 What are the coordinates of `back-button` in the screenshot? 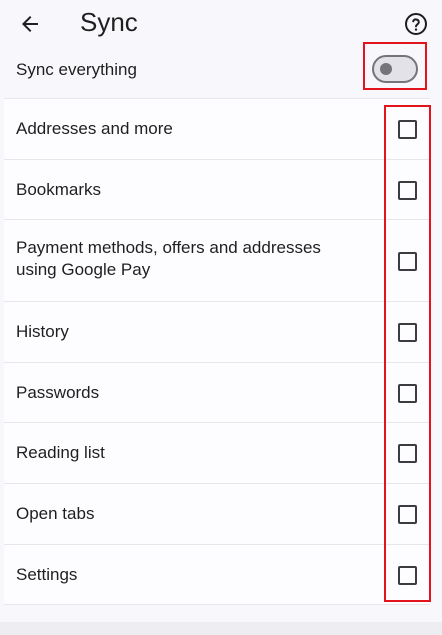 It's located at (30, 24).